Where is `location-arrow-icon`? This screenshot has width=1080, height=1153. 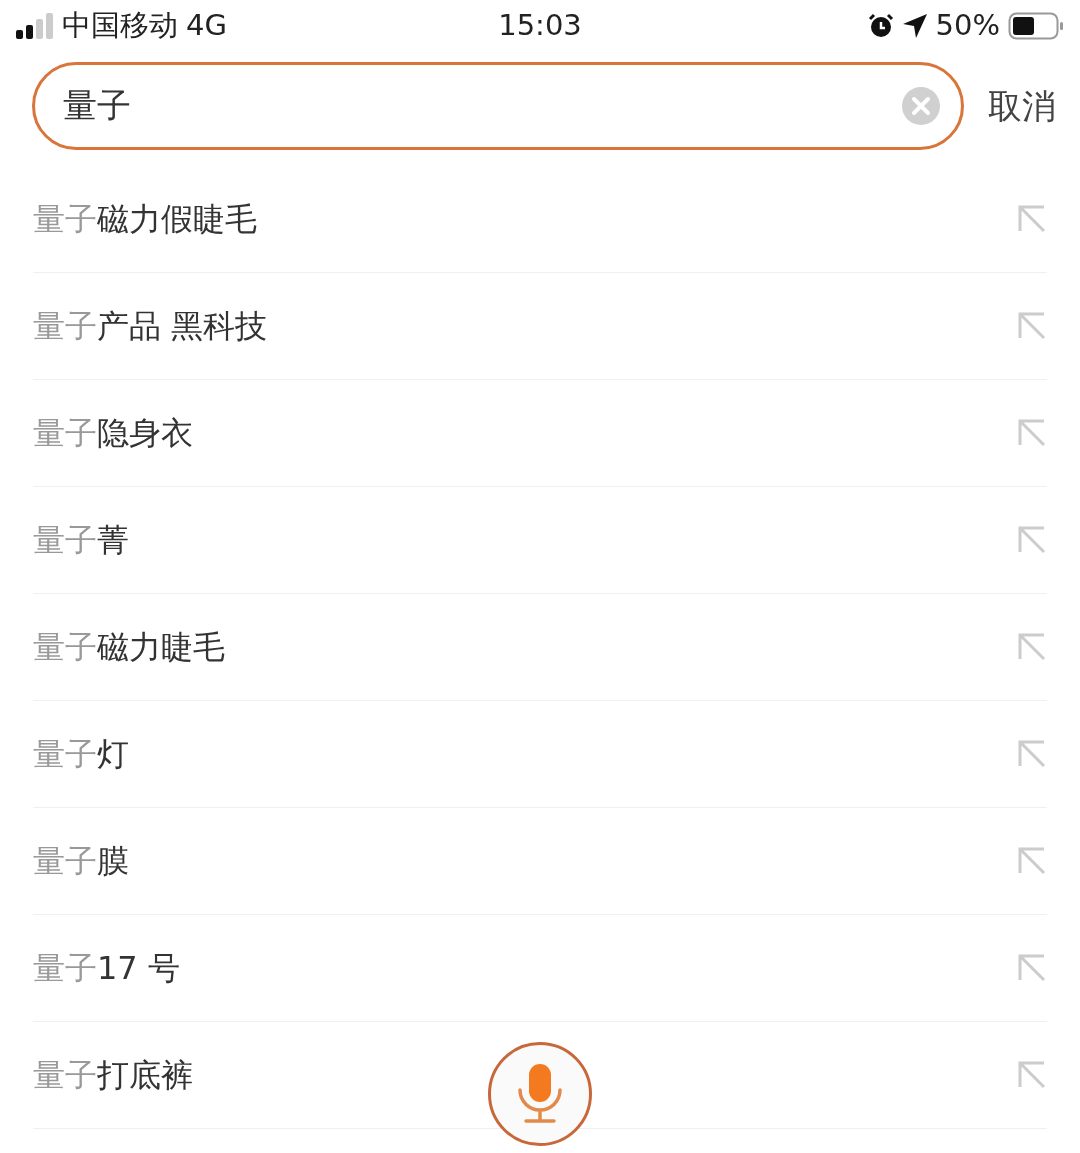
location-arrow-icon is located at coordinates (914, 26).